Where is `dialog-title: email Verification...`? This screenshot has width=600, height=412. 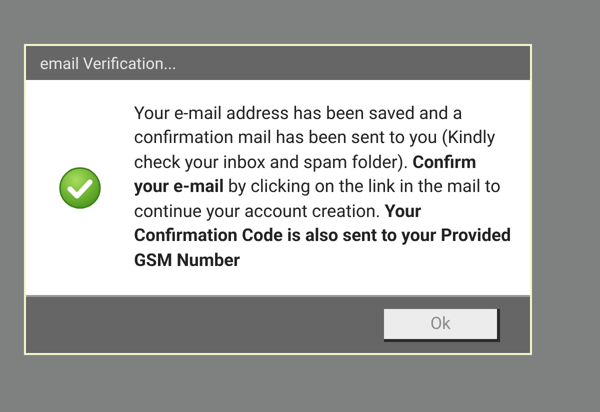 dialog-title: email Verification... is located at coordinates (278, 63).